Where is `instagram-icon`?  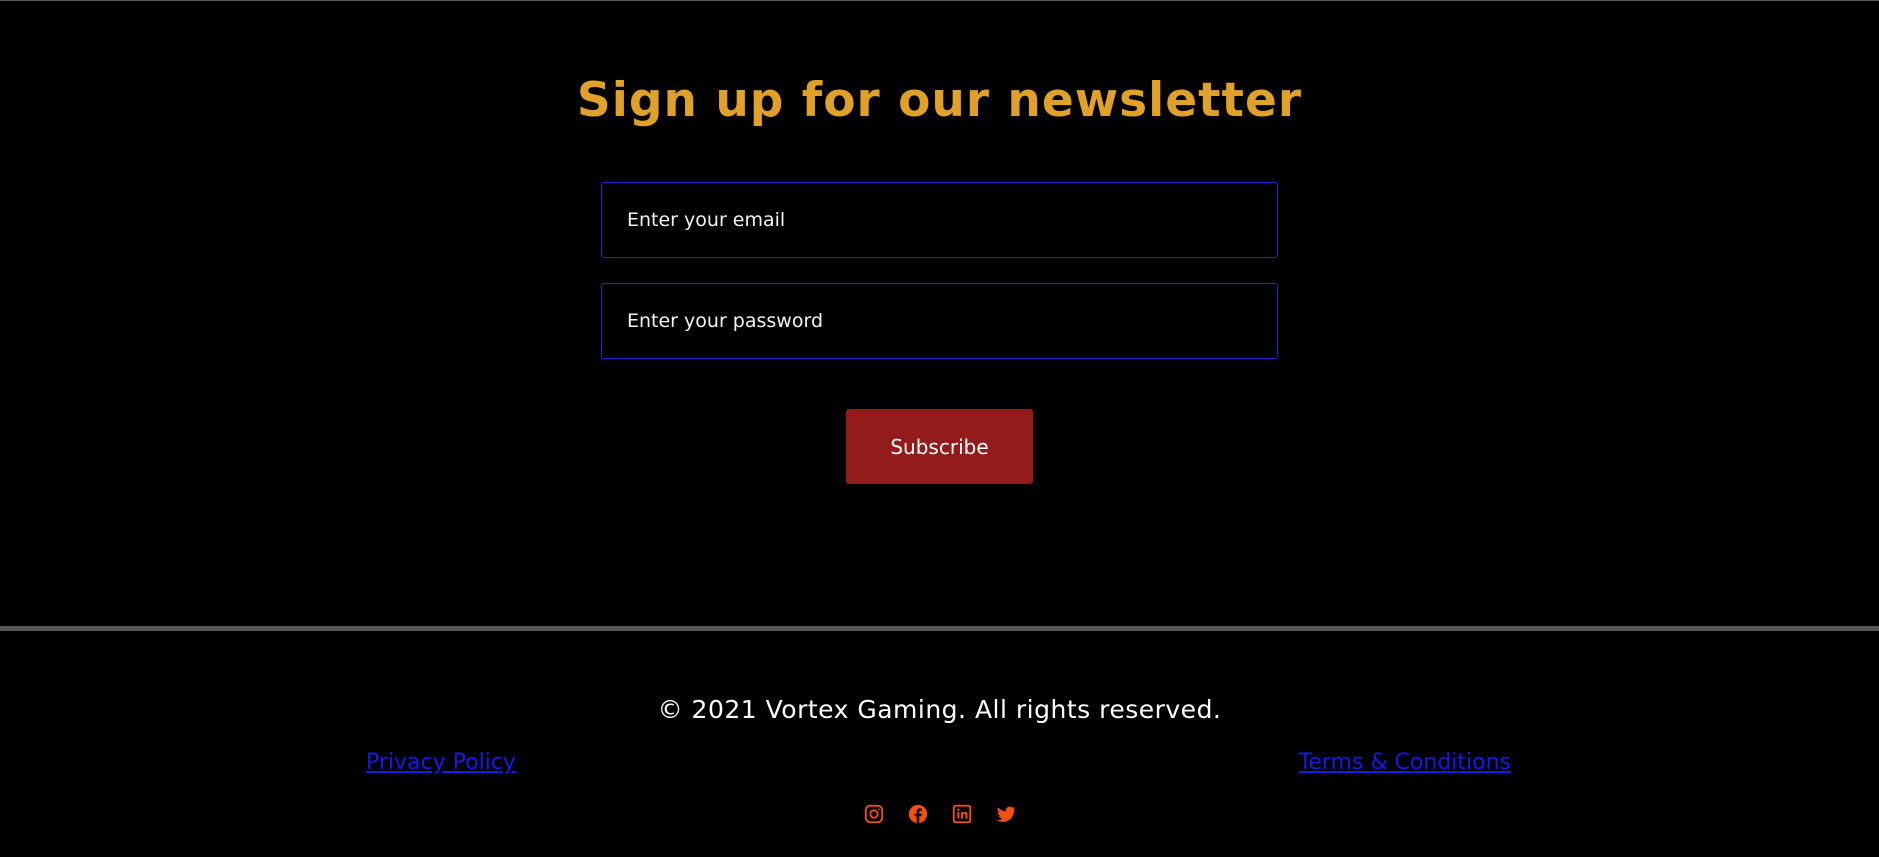 instagram-icon is located at coordinates (874, 814).